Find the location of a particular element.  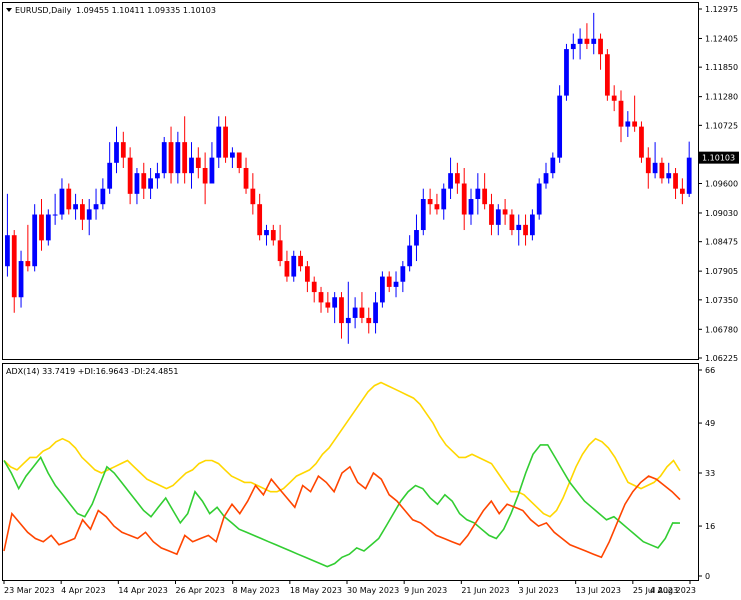

indicator-tick-label: 0 is located at coordinates (707, 576).